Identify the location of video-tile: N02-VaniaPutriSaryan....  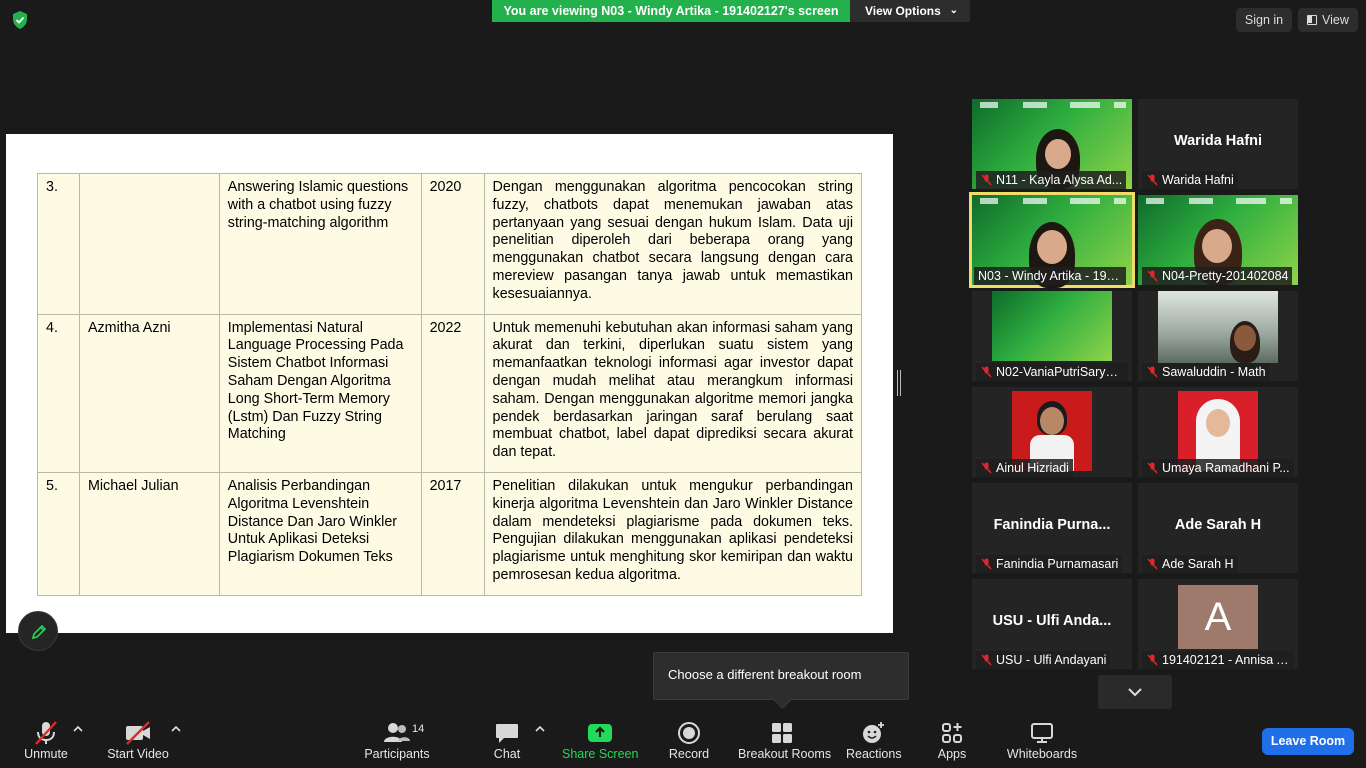
(1052, 336).